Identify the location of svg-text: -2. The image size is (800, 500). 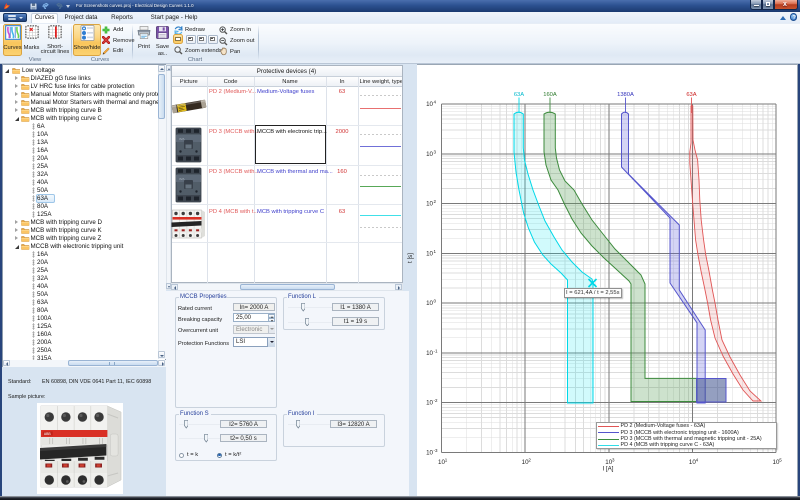
(436, 400).